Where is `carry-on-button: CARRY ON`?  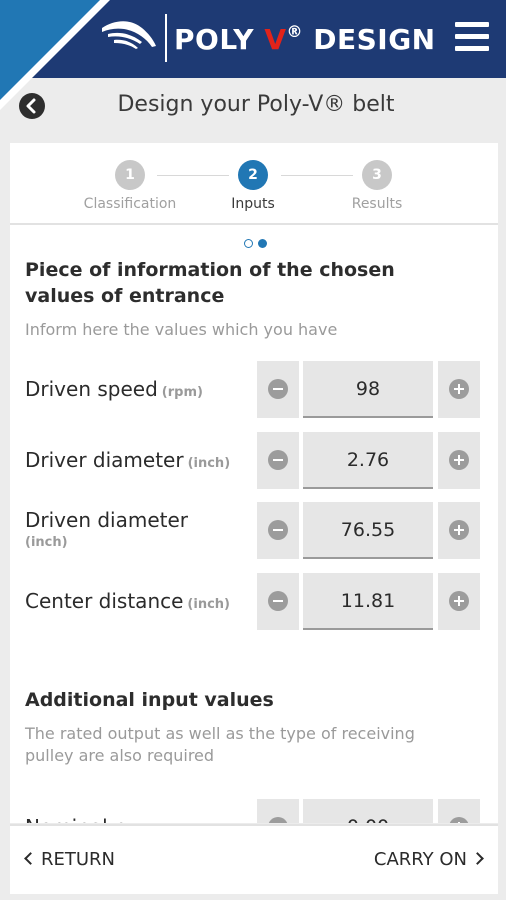
carry-on-button: CARRY ON is located at coordinates (428, 859).